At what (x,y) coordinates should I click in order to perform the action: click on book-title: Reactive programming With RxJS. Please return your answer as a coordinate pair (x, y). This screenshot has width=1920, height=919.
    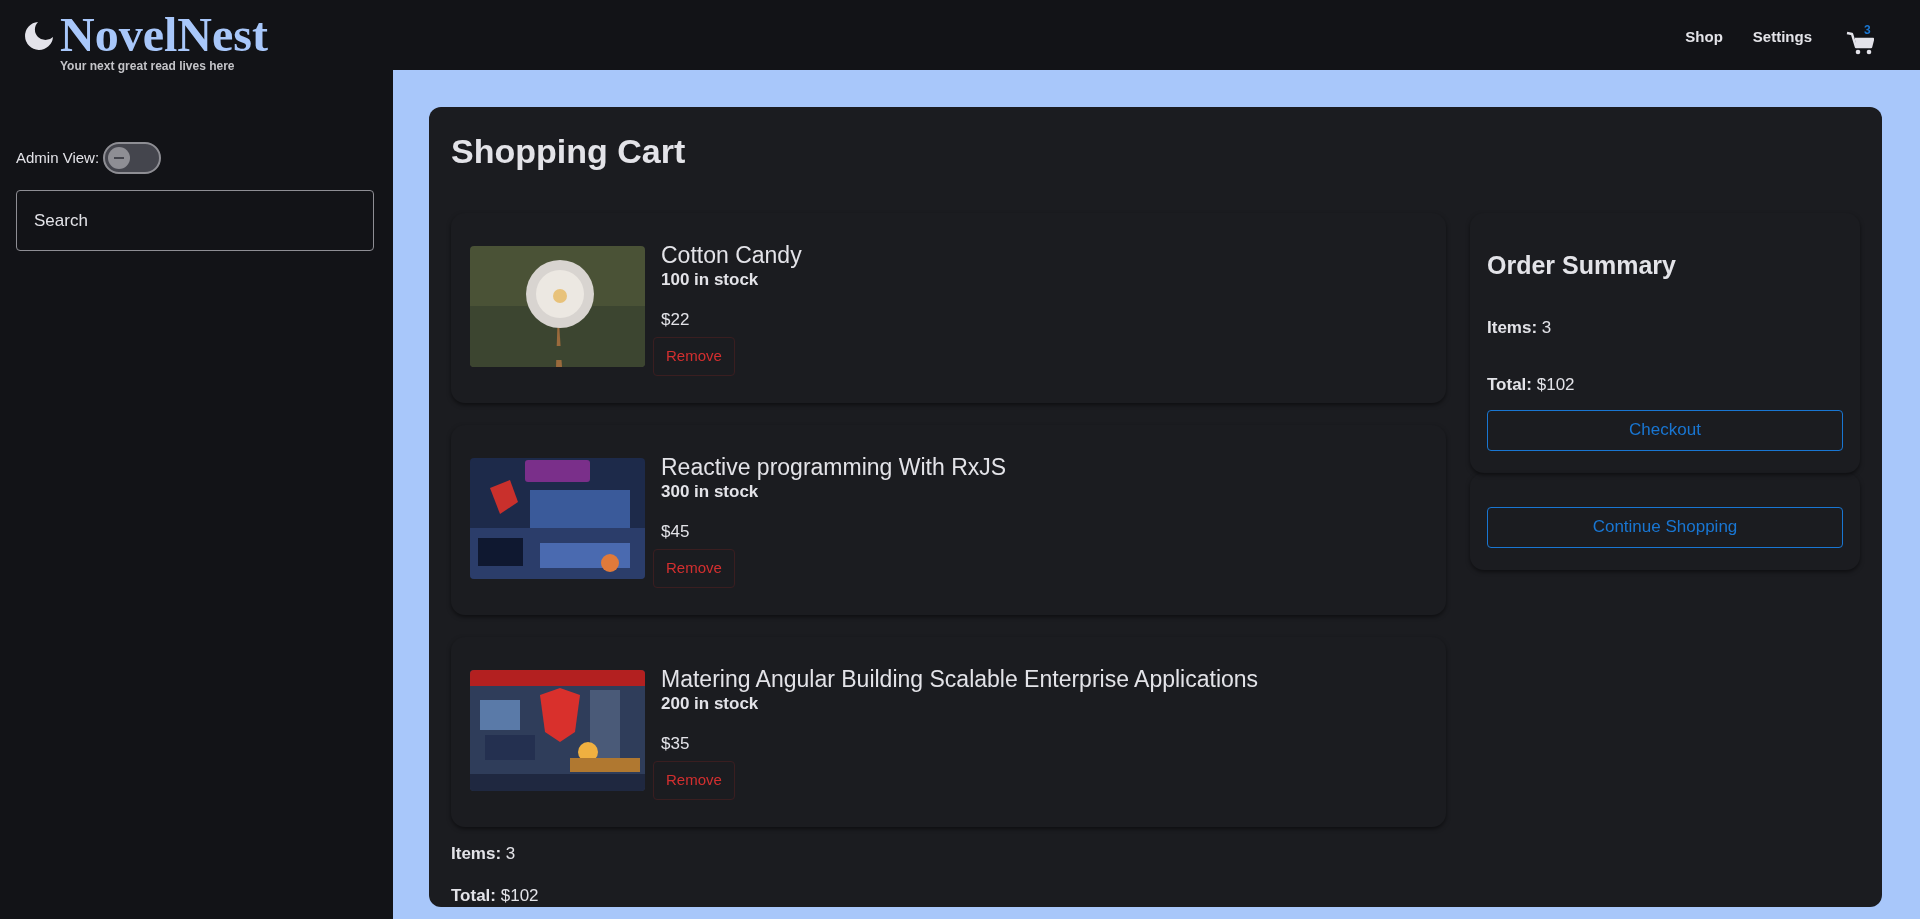
    Looking at the image, I should click on (833, 467).